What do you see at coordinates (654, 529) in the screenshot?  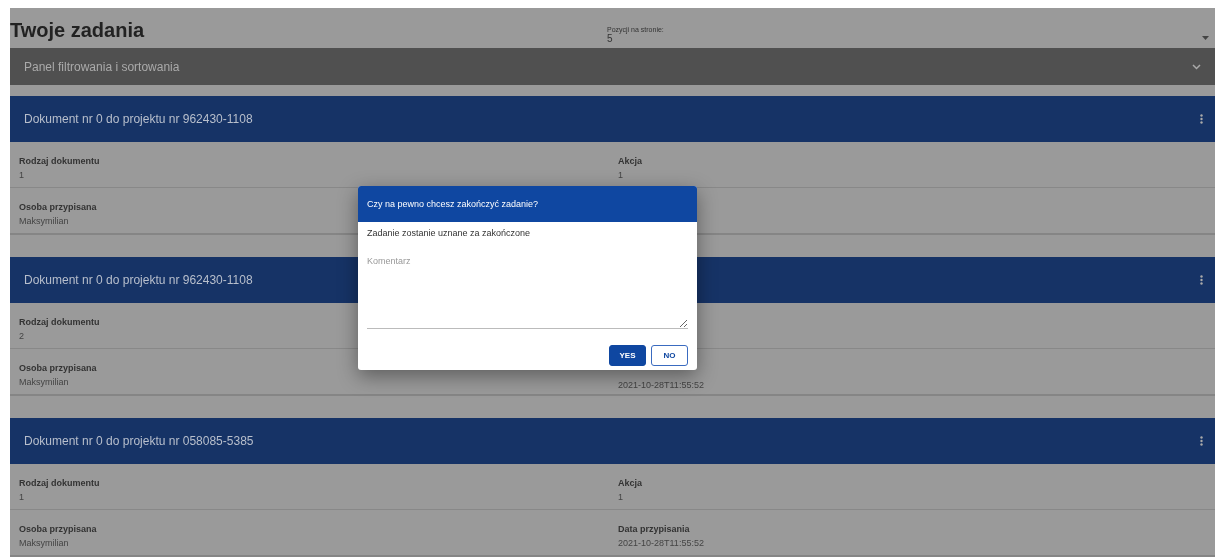 I see `field-label: Data przypisania` at bounding box center [654, 529].